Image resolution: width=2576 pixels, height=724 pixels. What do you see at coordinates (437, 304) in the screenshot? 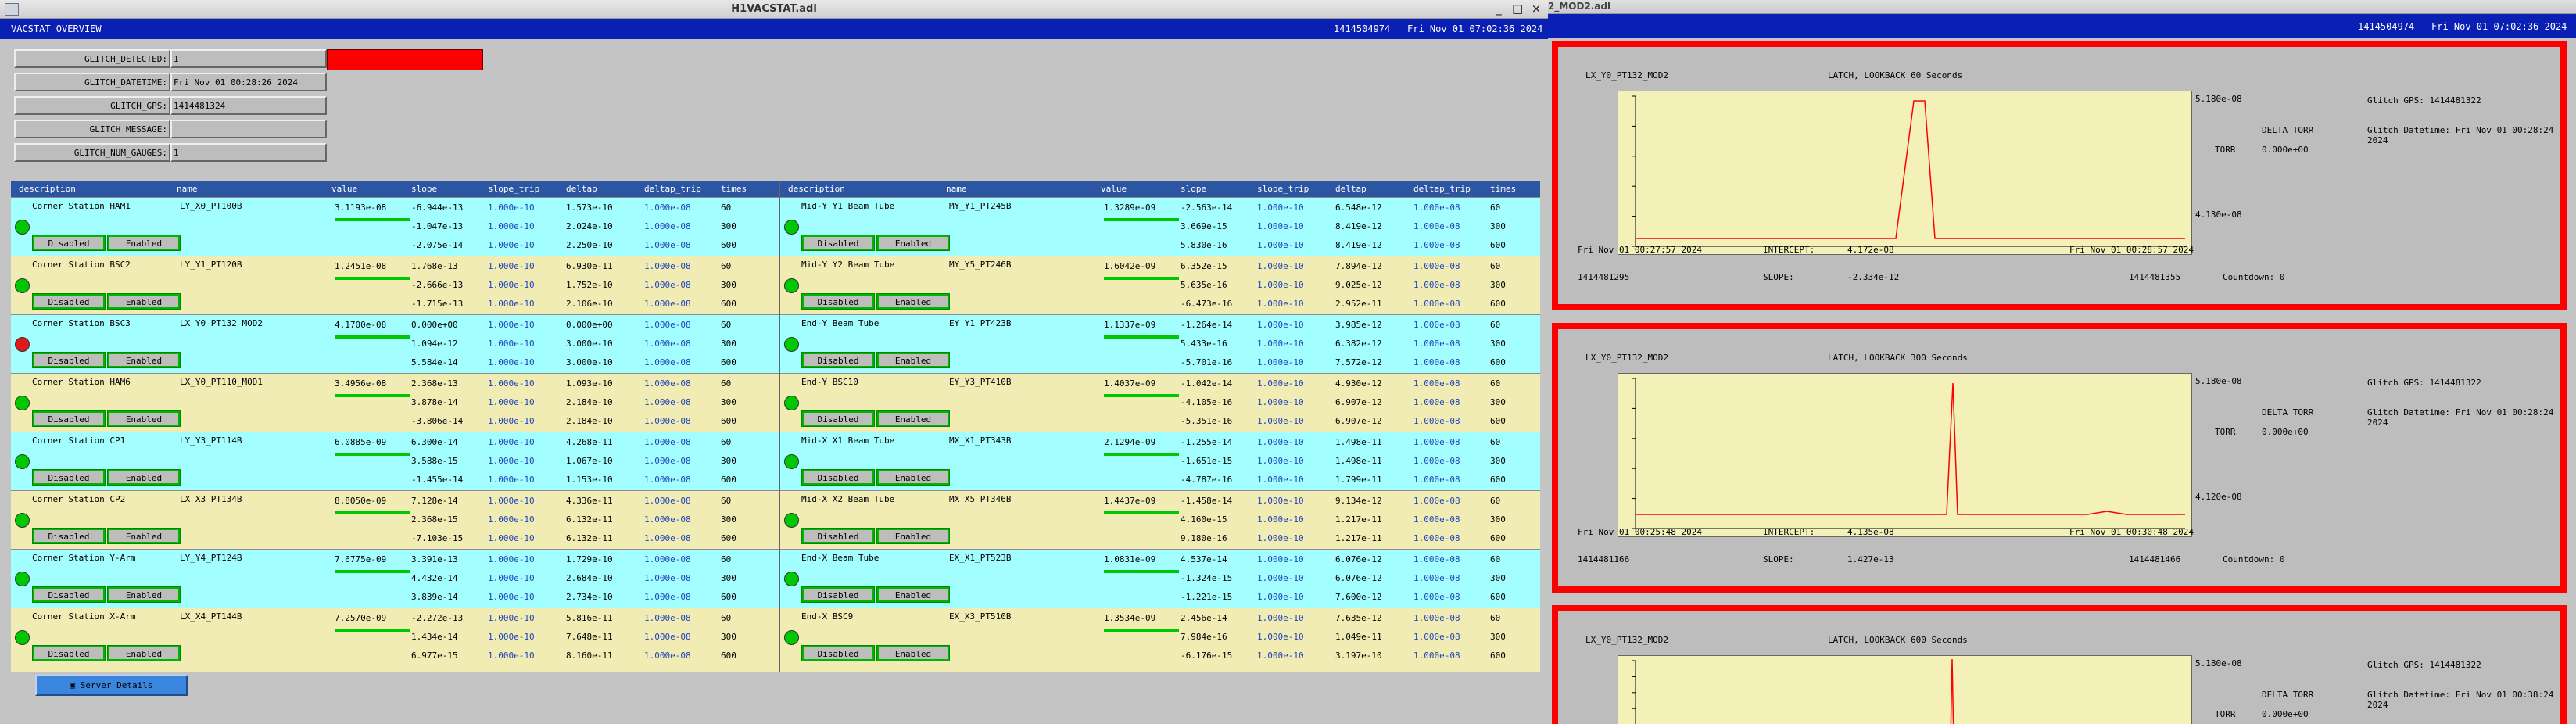
I see `cell-slope: -1.715e-13` at bounding box center [437, 304].